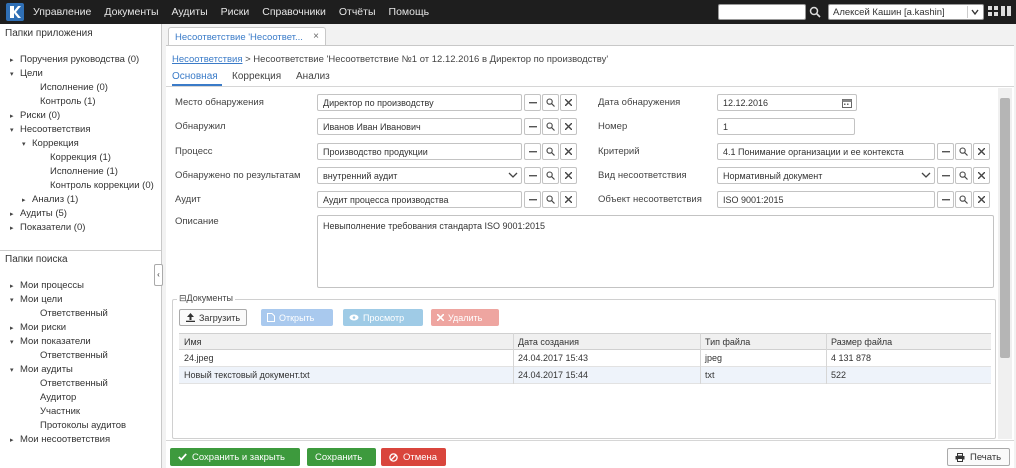 The height and width of the screenshot is (468, 1016). Describe the element at coordinates (213, 317) in the screenshot. I see `upload-button: Загрузить` at that location.